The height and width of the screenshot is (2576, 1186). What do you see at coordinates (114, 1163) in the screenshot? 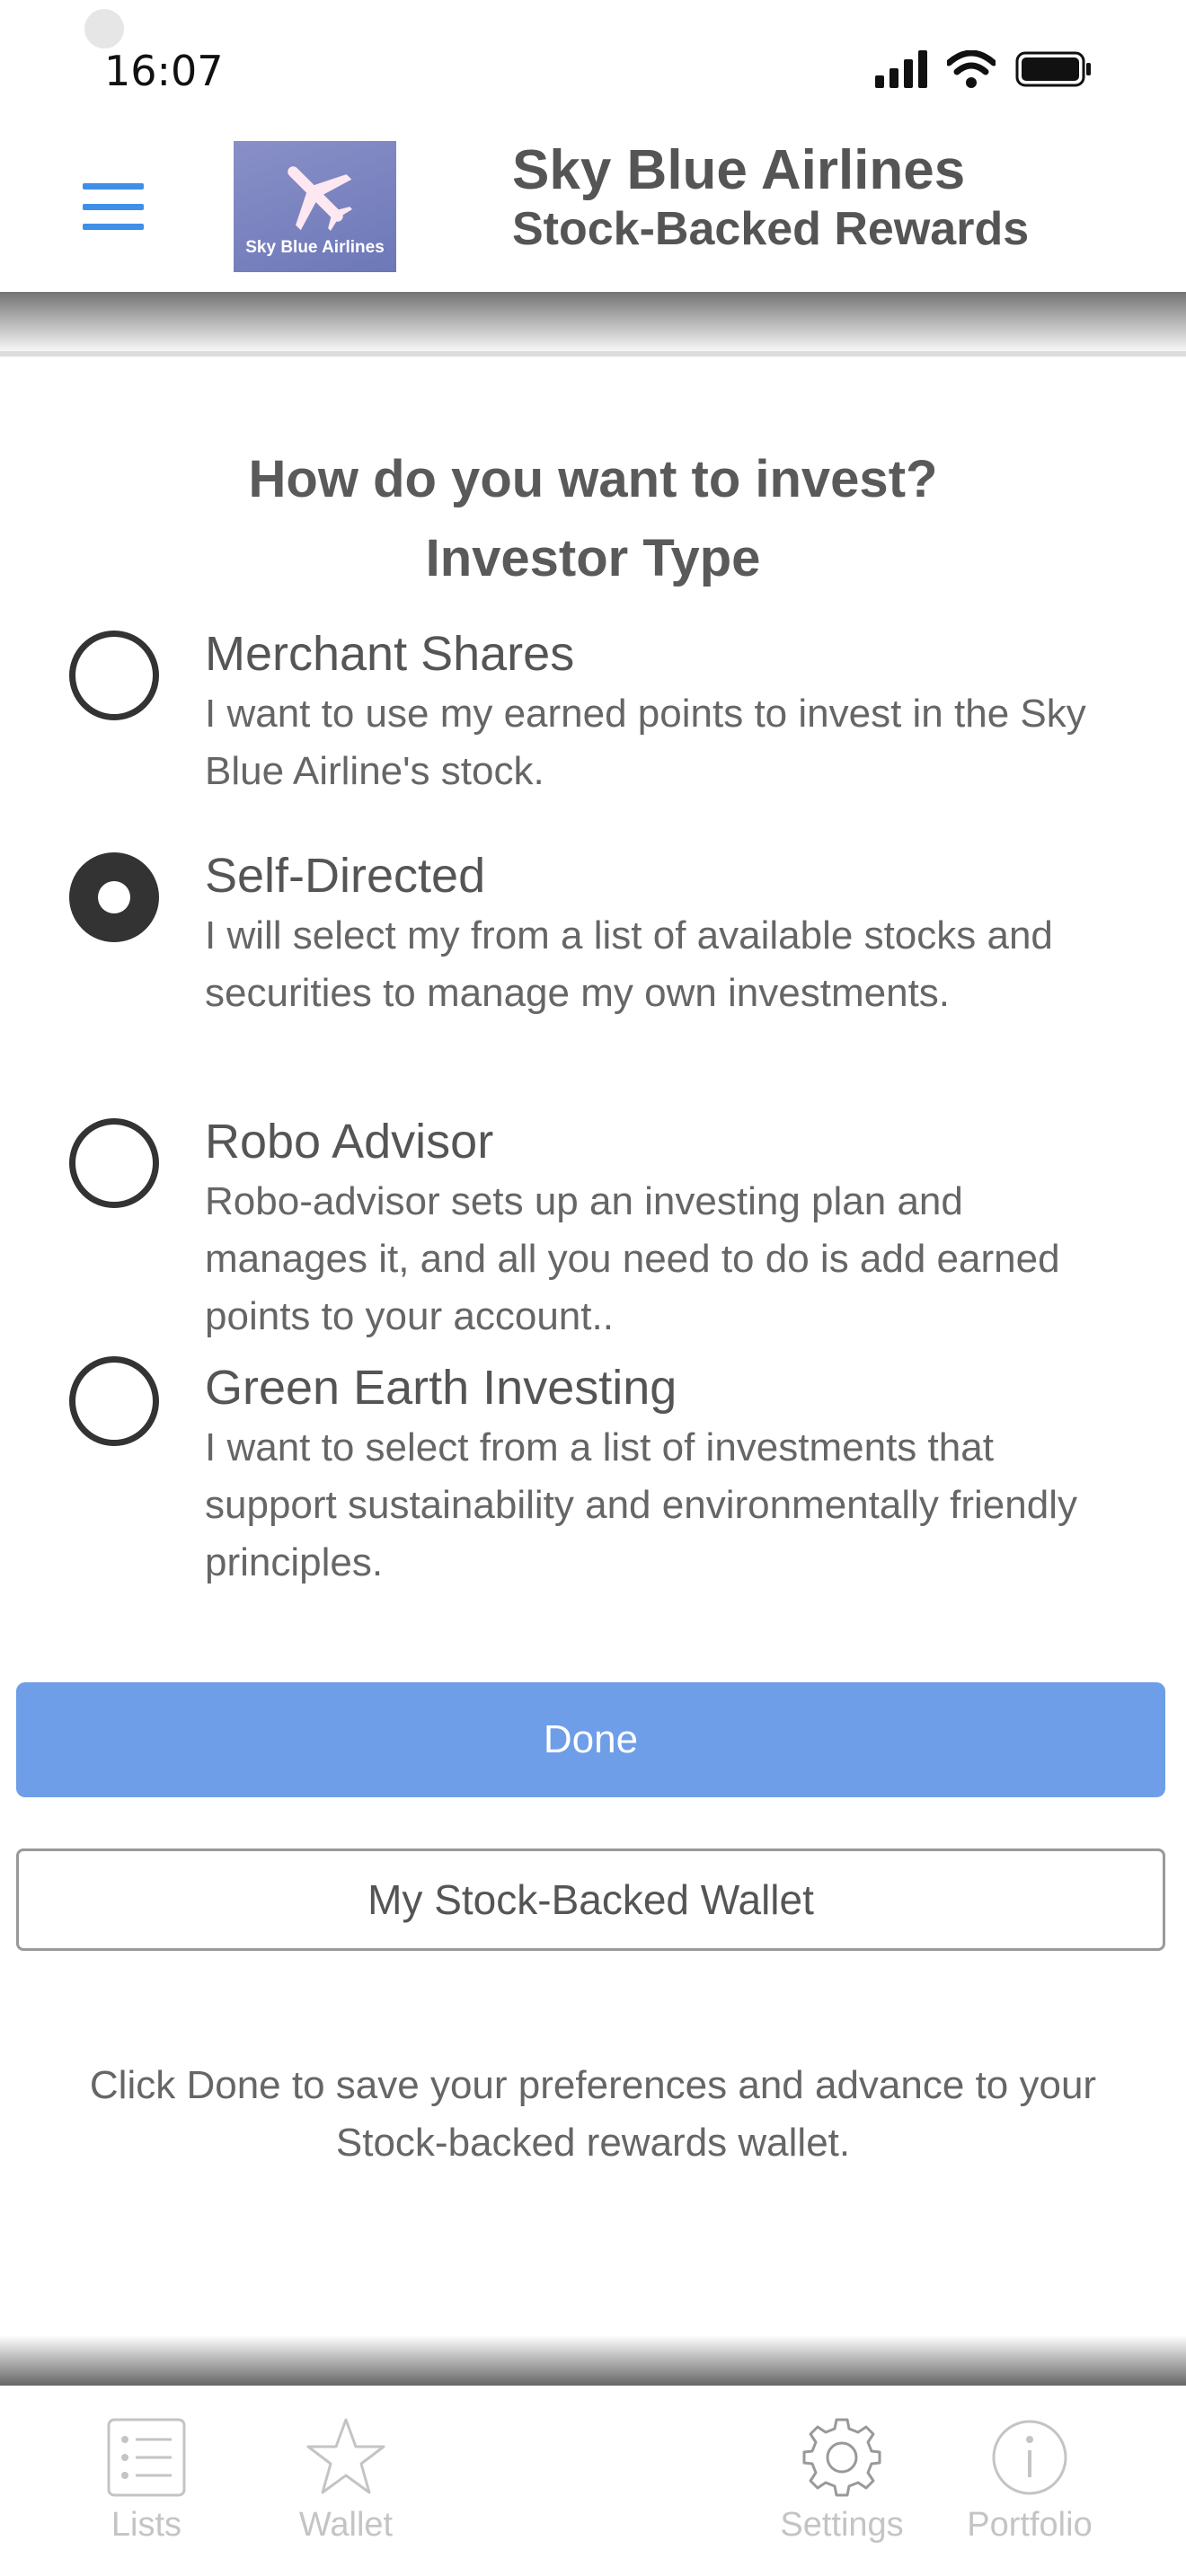
I see `radio-robo-advisor` at bounding box center [114, 1163].